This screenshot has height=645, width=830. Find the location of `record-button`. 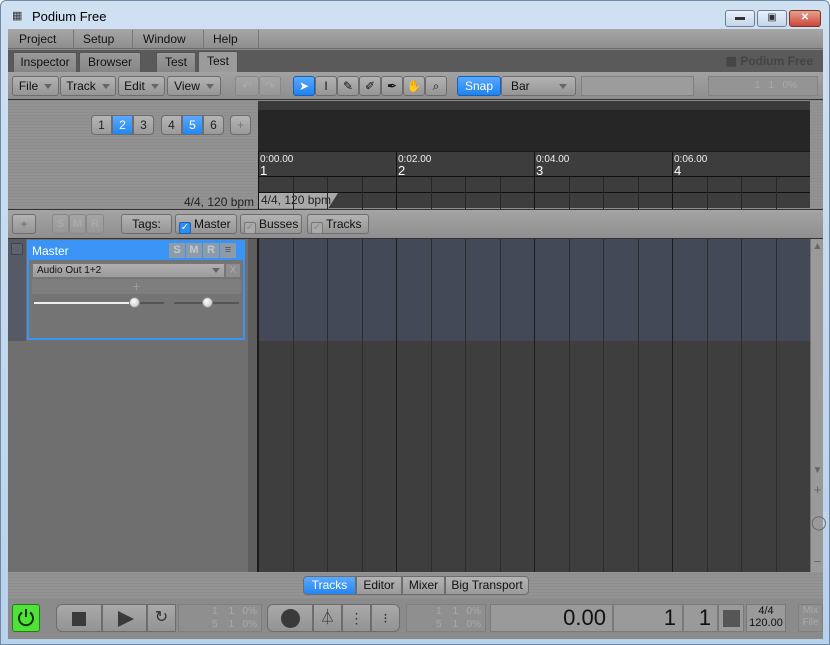

record-button is located at coordinates (290, 618).